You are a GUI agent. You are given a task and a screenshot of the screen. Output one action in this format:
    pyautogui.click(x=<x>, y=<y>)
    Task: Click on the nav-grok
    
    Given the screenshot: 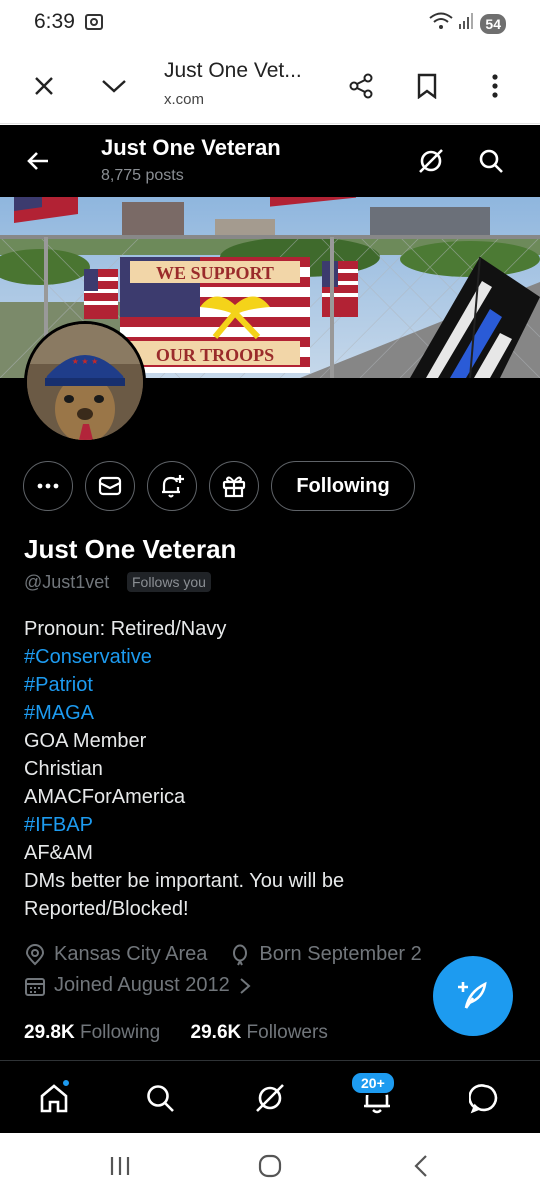 What is the action you would take?
    pyautogui.click(x=270, y=1098)
    